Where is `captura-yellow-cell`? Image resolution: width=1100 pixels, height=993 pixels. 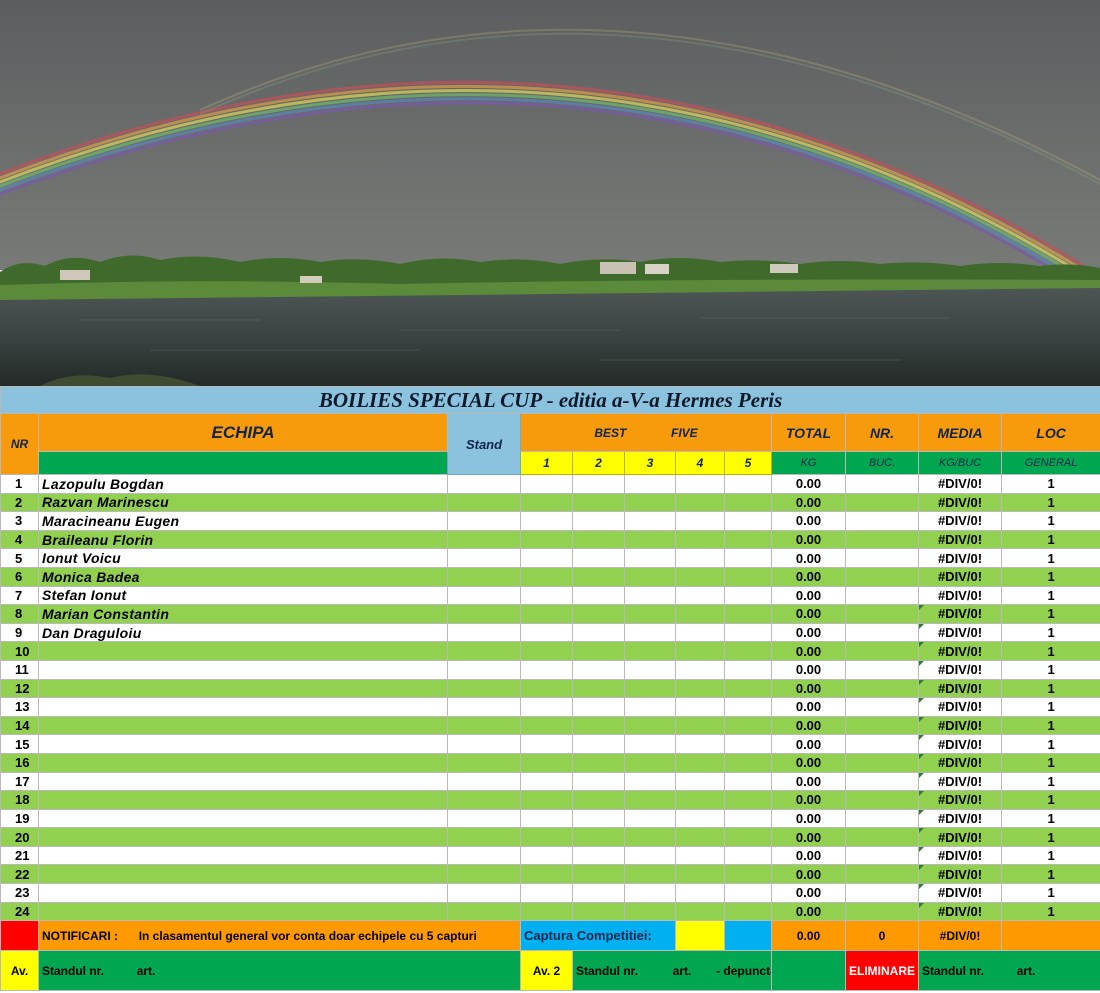 captura-yellow-cell is located at coordinates (700, 936).